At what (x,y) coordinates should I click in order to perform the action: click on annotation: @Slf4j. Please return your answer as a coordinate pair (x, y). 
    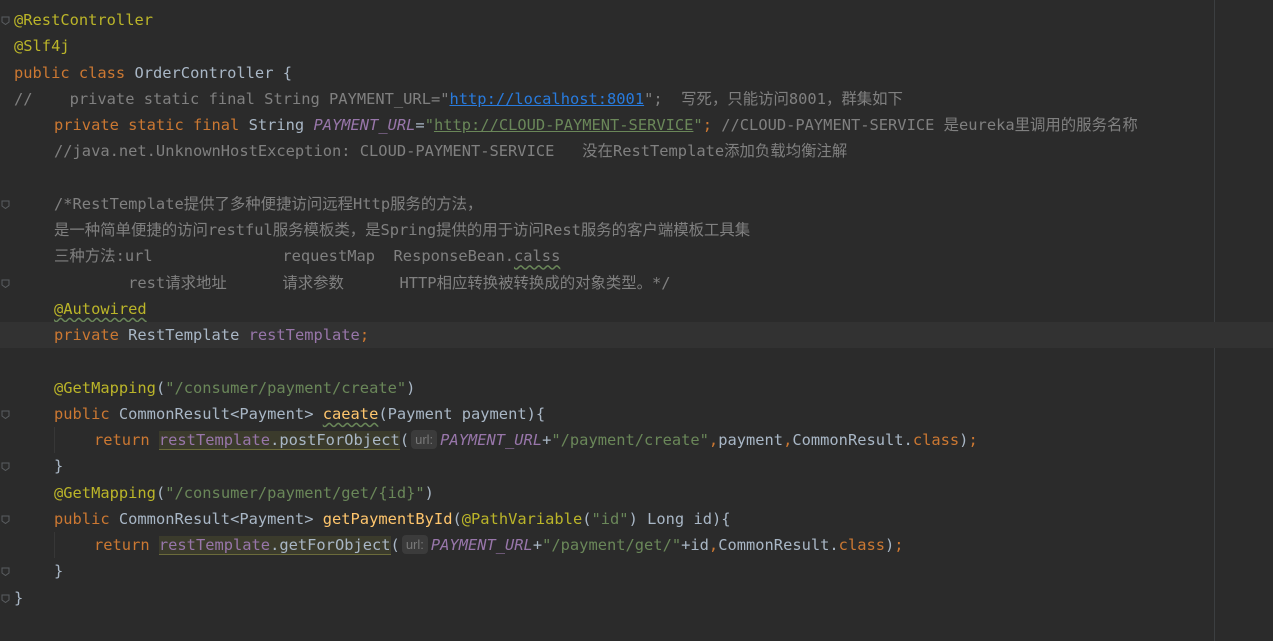
    Looking at the image, I should click on (42, 46).